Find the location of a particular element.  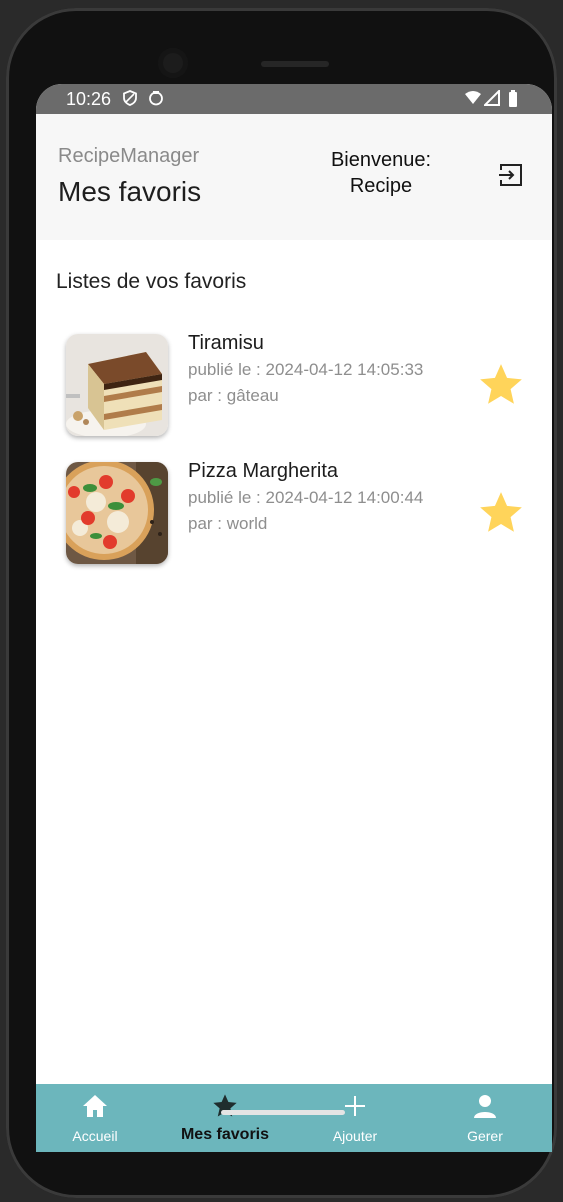

page-title: Mes favoris is located at coordinates (130, 191).